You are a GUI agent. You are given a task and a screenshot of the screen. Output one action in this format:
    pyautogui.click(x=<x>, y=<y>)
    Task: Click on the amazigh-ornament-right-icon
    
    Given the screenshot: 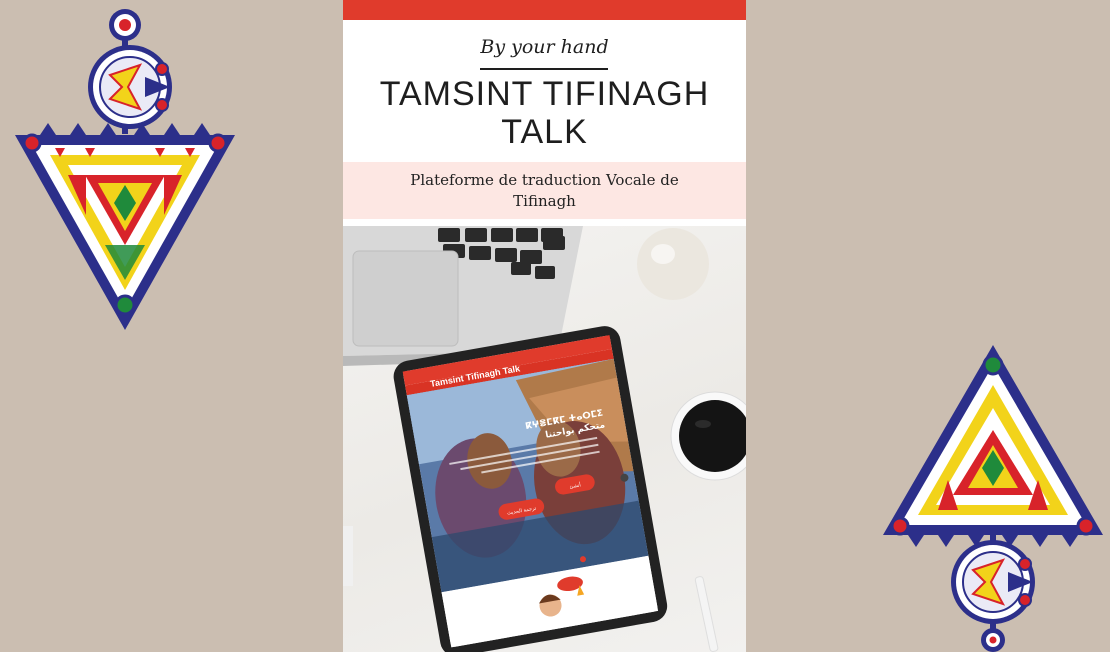 What is the action you would take?
    pyautogui.click(x=993, y=498)
    